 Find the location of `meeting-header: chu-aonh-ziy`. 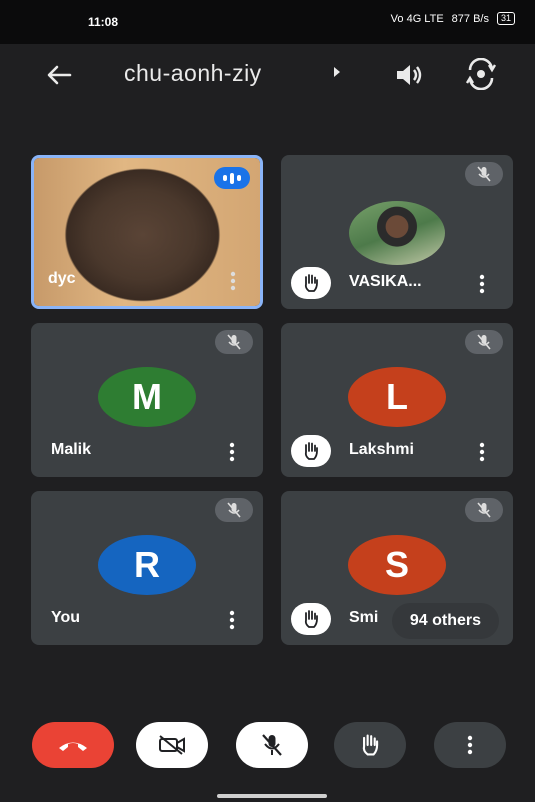

meeting-header: chu-aonh-ziy is located at coordinates (267, 74).